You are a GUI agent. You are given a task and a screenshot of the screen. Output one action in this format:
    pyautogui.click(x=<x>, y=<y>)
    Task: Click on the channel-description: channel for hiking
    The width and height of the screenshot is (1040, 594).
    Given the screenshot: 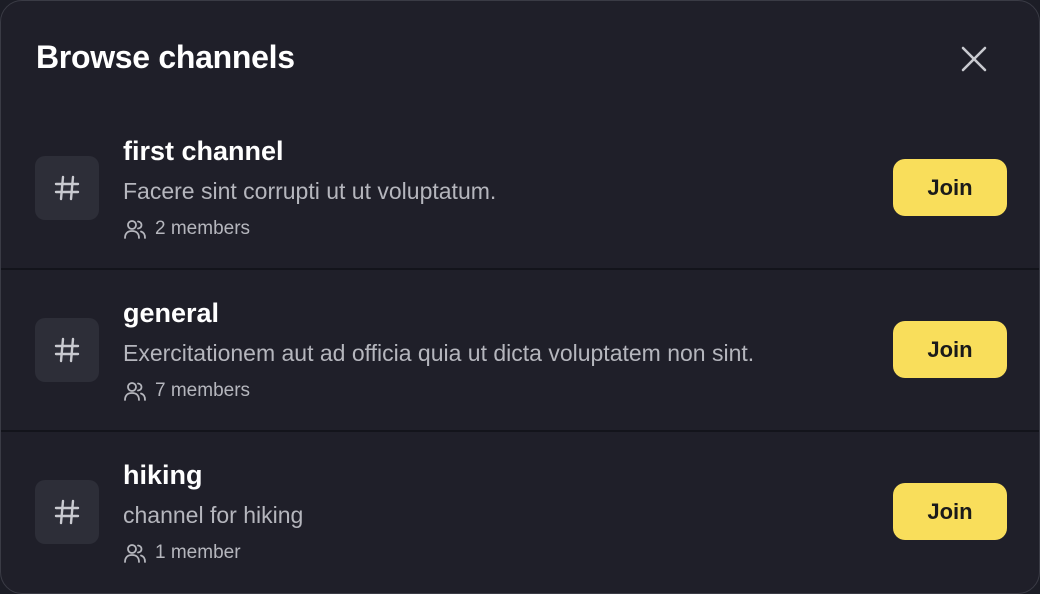 What is the action you would take?
    pyautogui.click(x=213, y=515)
    